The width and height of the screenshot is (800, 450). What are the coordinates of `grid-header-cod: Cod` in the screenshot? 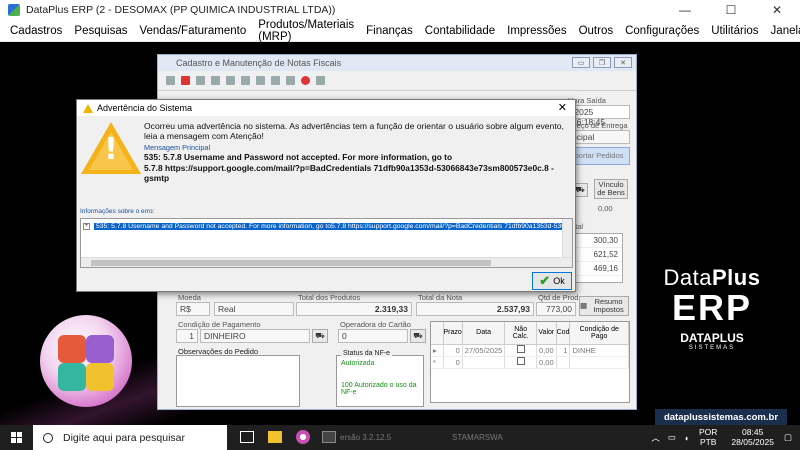 It's located at (563, 333).